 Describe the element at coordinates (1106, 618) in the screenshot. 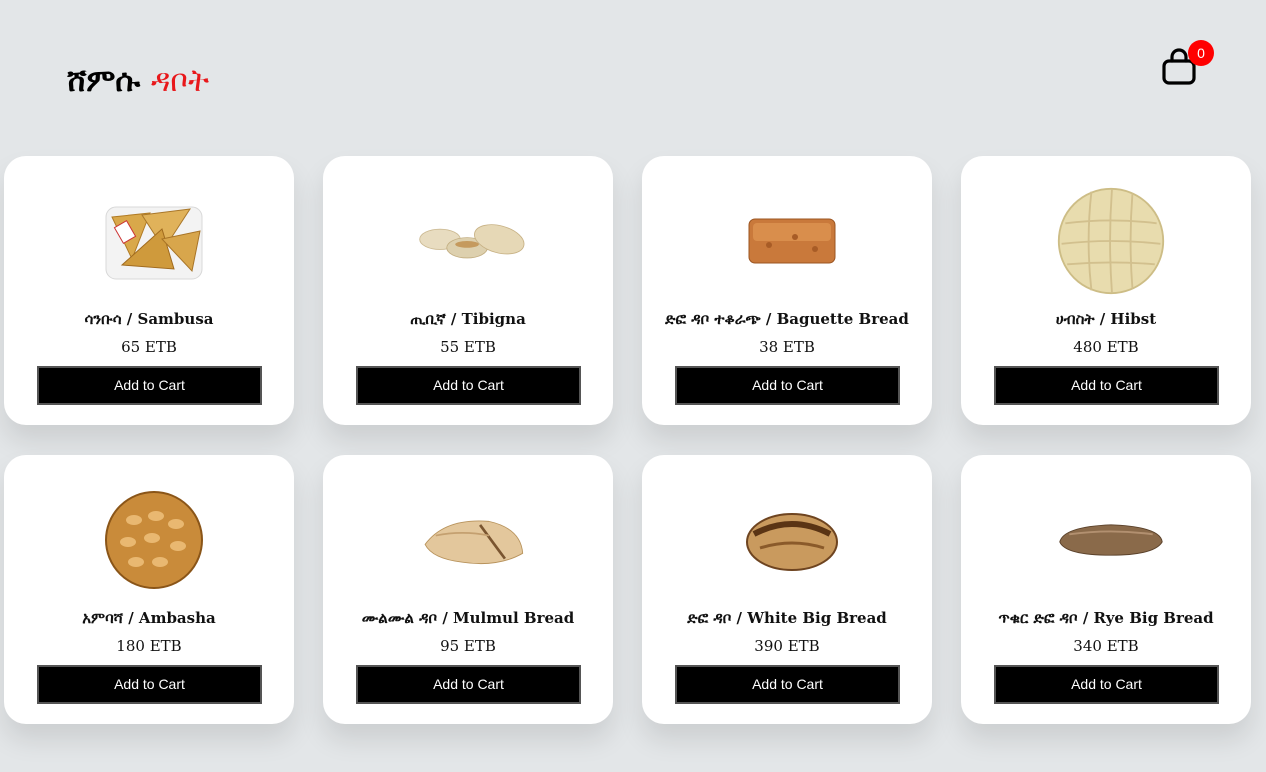

I see `product-name: ጥቁር ድፎ ዳቦ / Rye Big Bread` at that location.